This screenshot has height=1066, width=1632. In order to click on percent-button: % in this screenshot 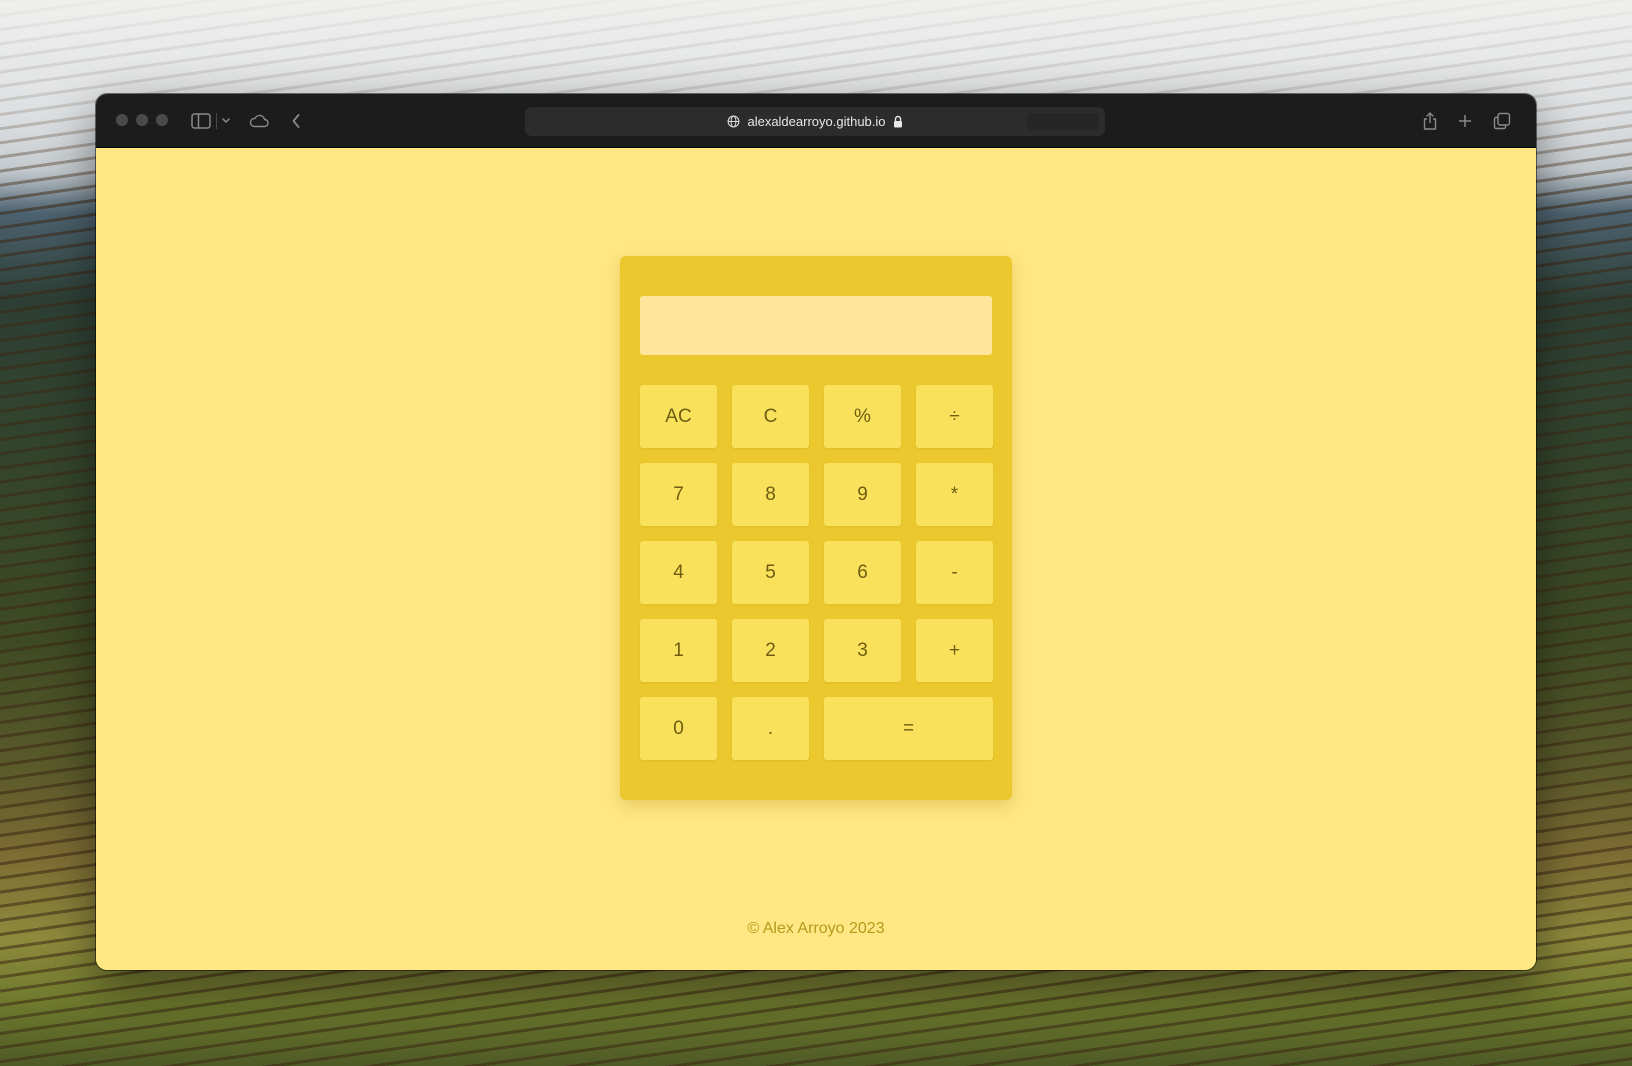, I will do `click(862, 416)`.